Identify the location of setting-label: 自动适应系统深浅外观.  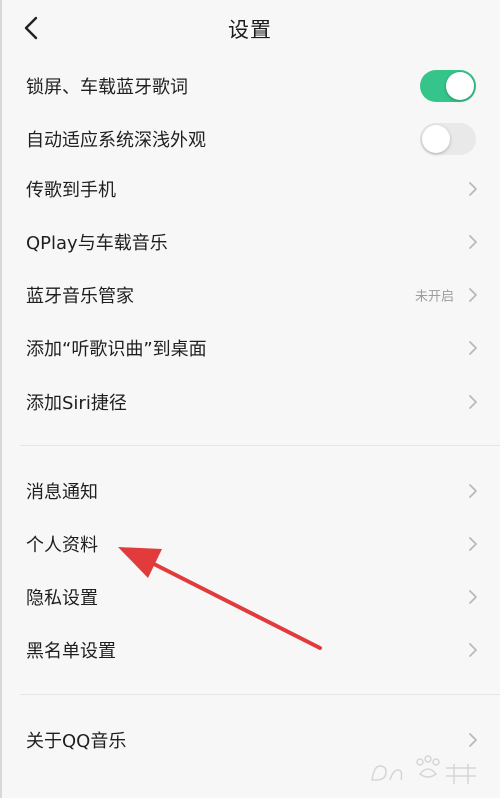
(116, 140).